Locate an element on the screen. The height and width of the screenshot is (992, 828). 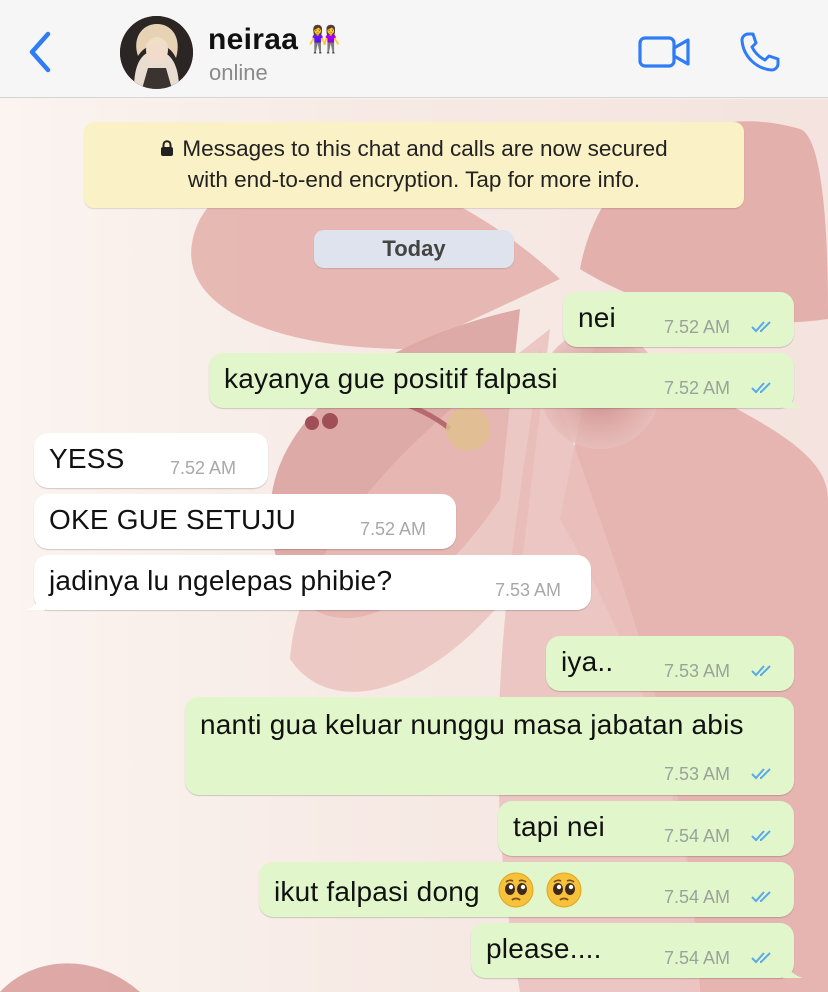
message-text-row: ikut falpasi dong is located at coordinates (428, 890).